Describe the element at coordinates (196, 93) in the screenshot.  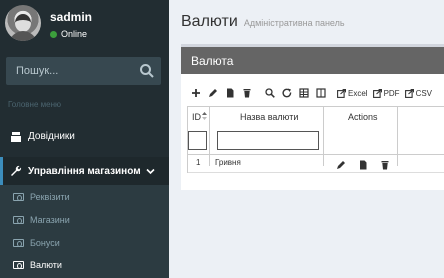
I see `add-icon` at that location.